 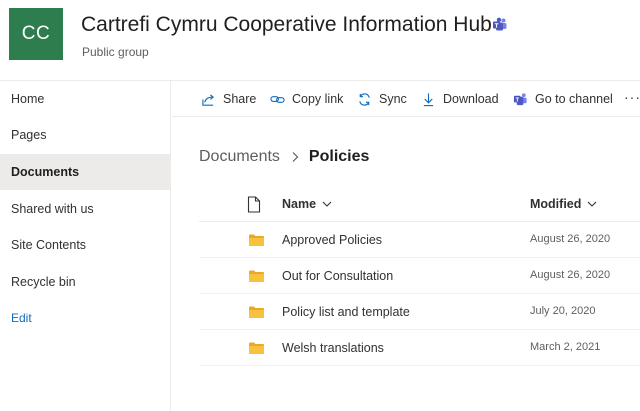 What do you see at coordinates (393, 99) in the screenshot?
I see `sync-label: Sync` at bounding box center [393, 99].